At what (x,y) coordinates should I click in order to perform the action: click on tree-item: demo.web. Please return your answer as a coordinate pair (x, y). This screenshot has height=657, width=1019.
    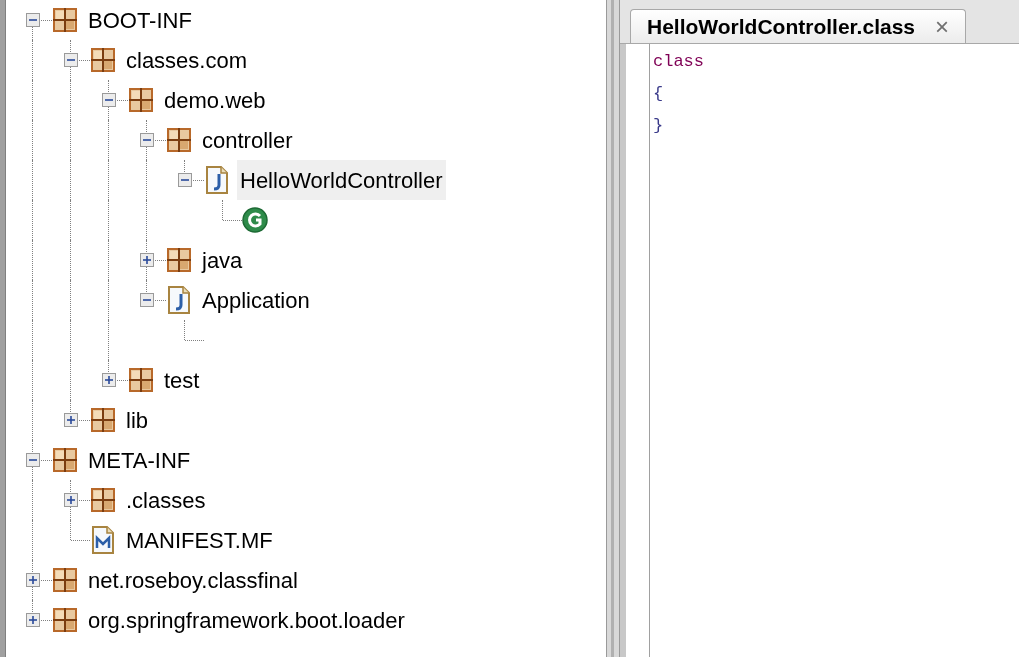
    Looking at the image, I should click on (215, 100).